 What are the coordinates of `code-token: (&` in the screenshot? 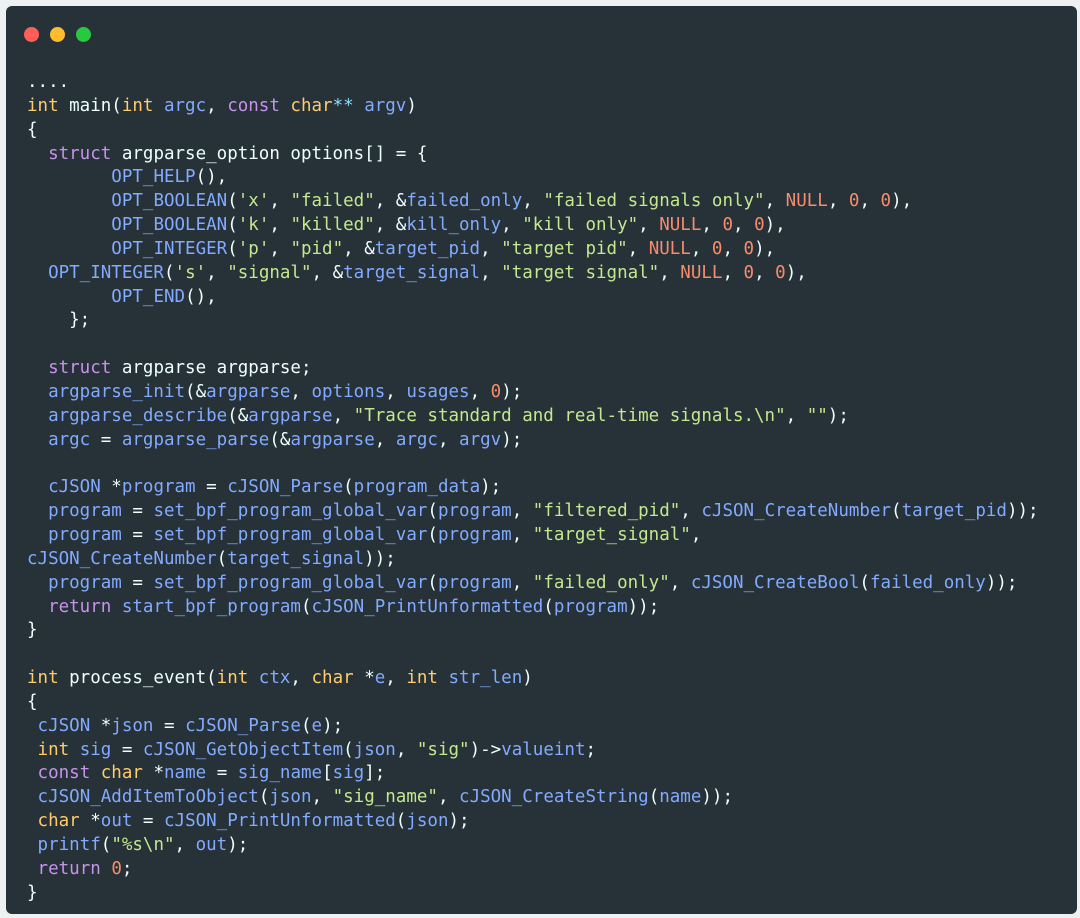 It's located at (280, 439).